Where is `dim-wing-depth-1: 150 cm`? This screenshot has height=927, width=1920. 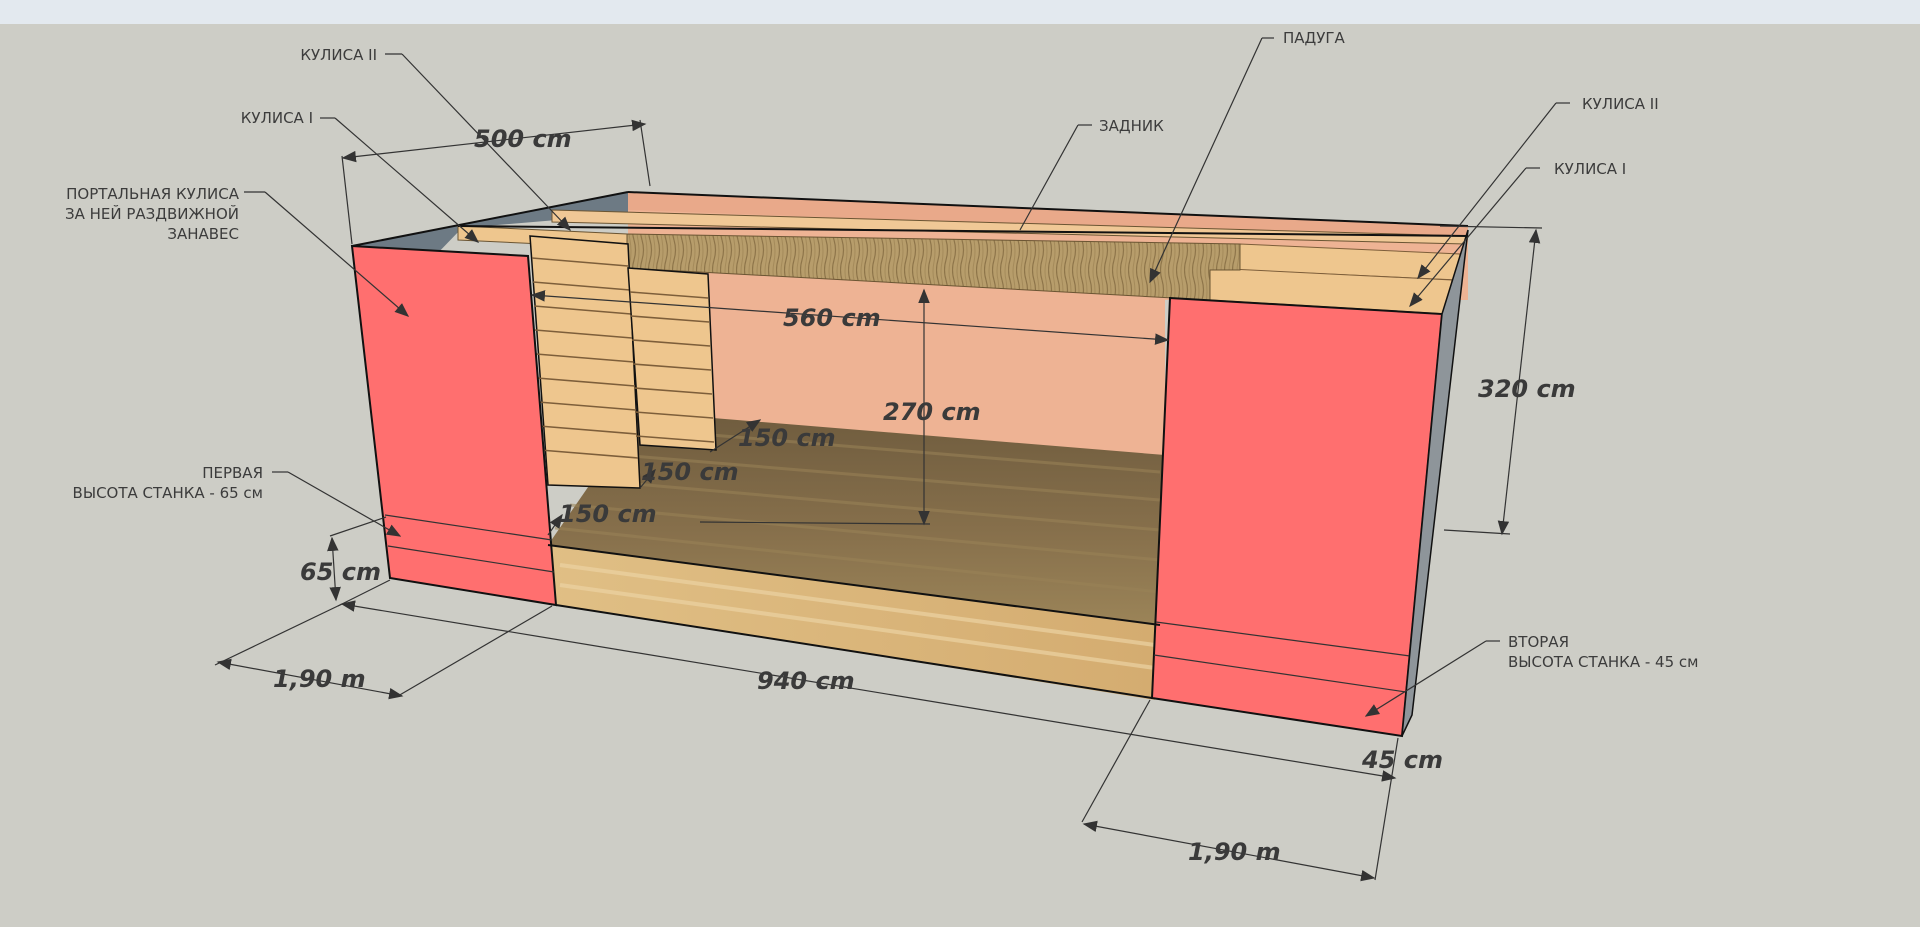
dim-wing-depth-1: 150 cm is located at coordinates (787, 438).